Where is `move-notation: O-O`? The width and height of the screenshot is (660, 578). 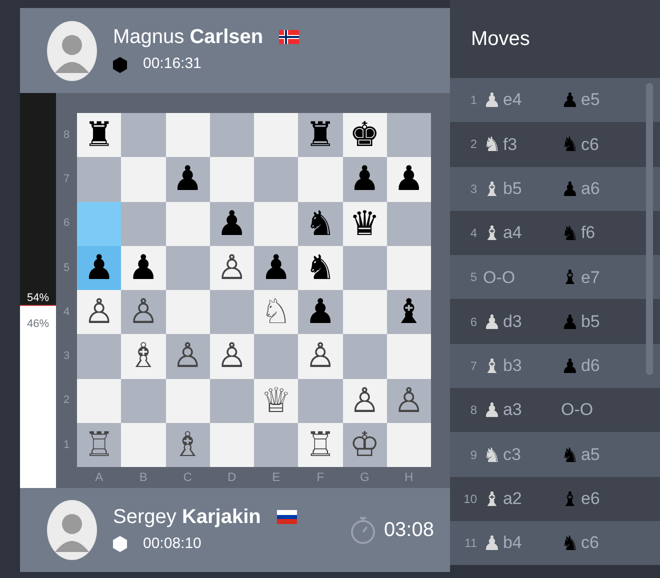
move-notation: O-O is located at coordinates (577, 410).